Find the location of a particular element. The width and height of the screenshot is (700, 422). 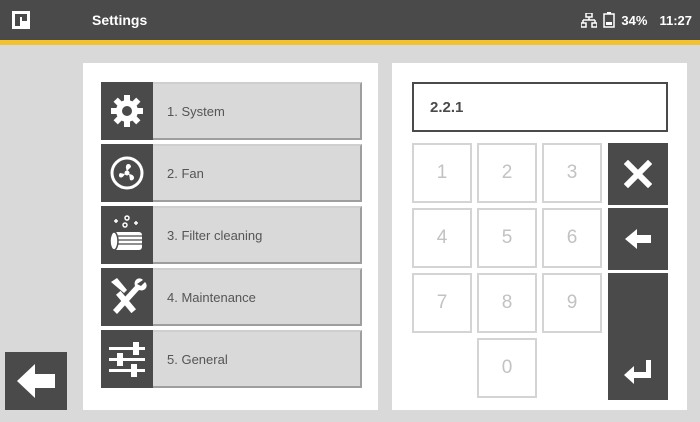

top-bar: Settings 34% 11:27 is located at coordinates (350, 20).